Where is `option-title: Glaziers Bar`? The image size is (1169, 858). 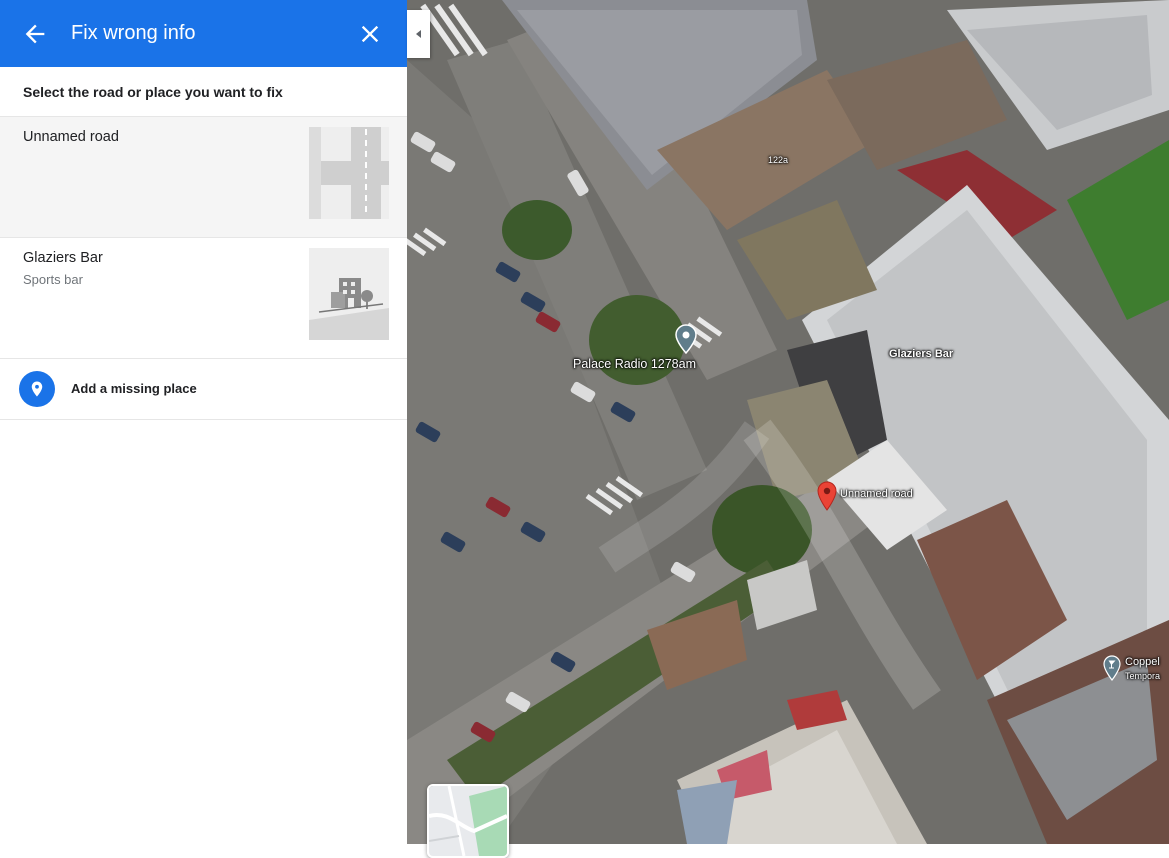 option-title: Glaziers Bar is located at coordinates (63, 258).